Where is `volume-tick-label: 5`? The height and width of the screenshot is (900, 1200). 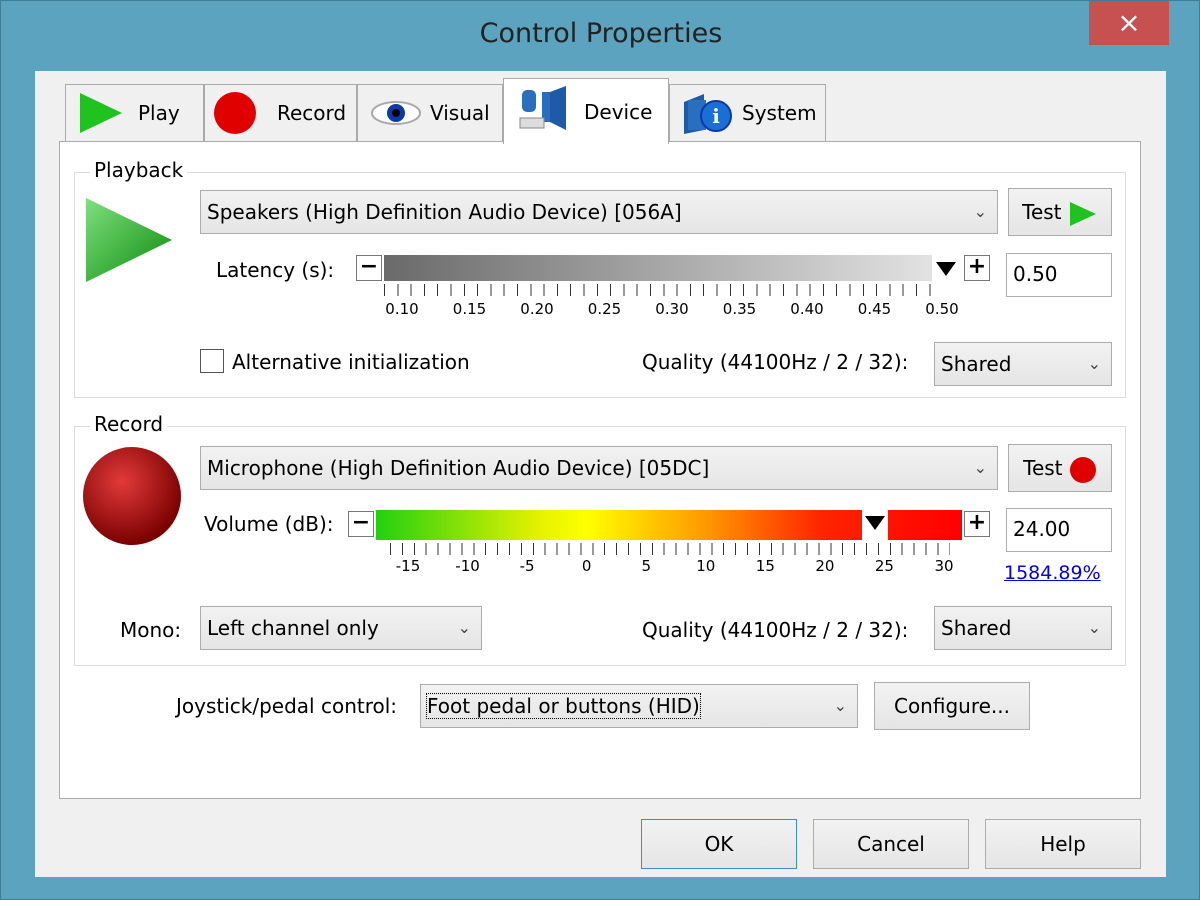 volume-tick-label: 5 is located at coordinates (646, 566).